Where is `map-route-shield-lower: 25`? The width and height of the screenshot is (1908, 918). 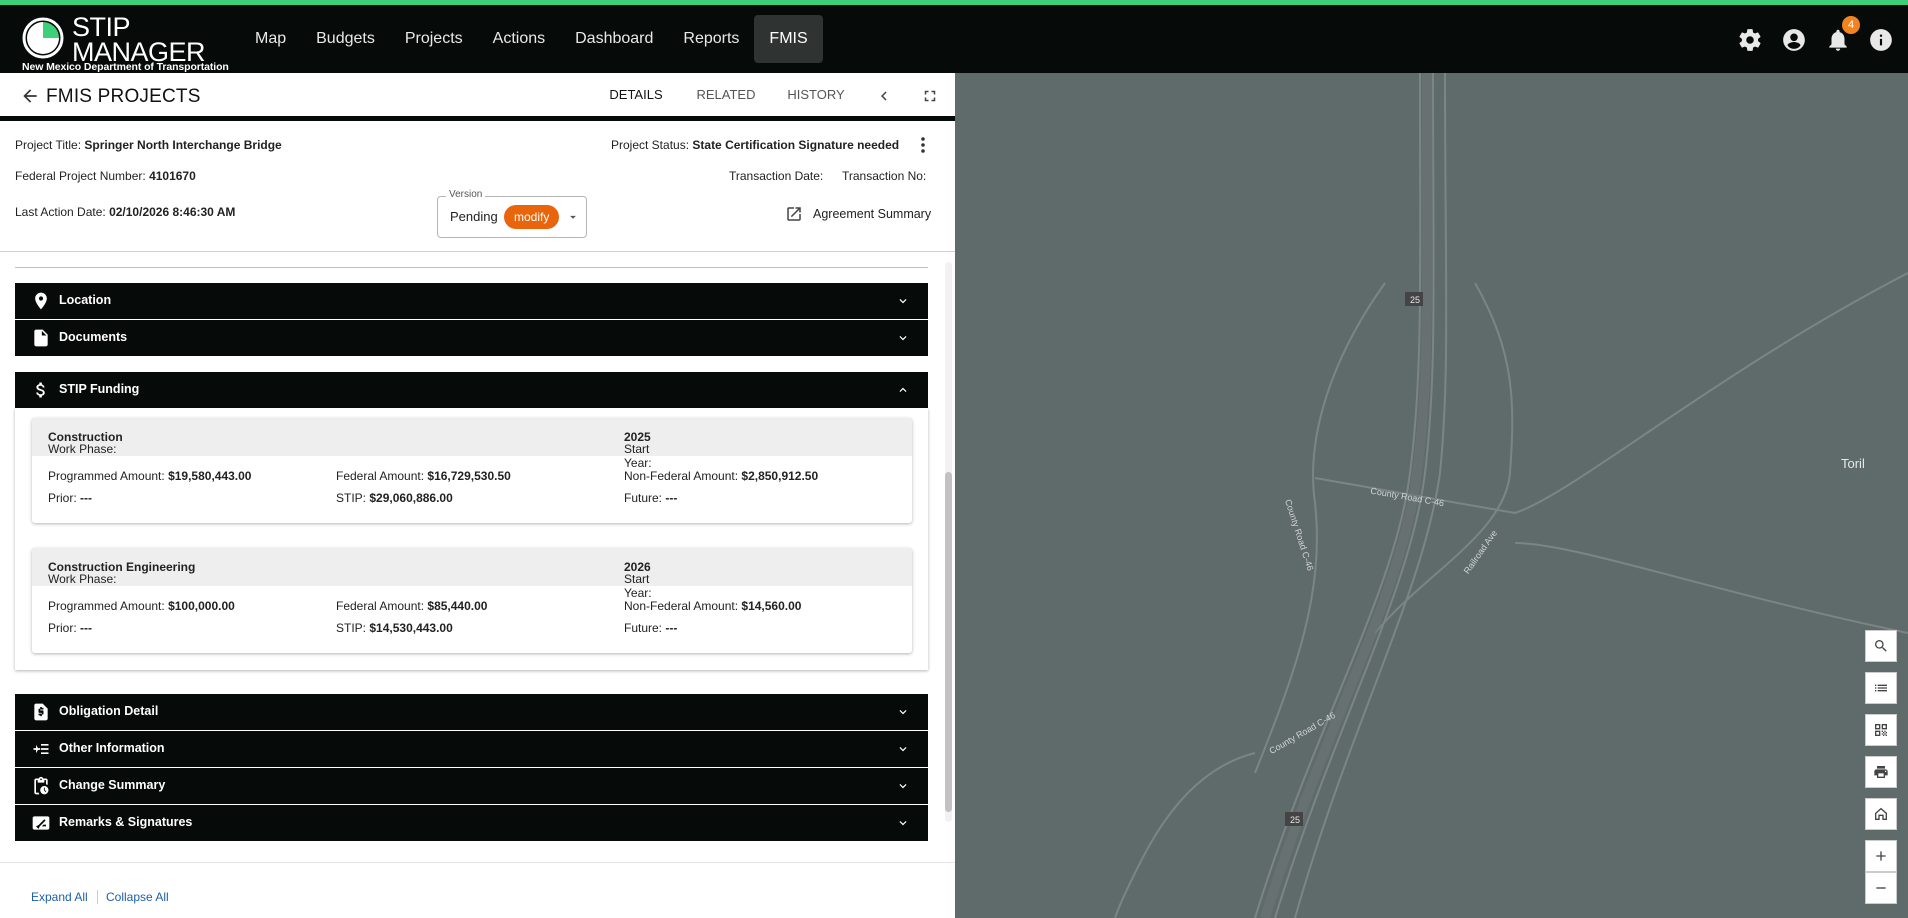 map-route-shield-lower: 25 is located at coordinates (1295, 820).